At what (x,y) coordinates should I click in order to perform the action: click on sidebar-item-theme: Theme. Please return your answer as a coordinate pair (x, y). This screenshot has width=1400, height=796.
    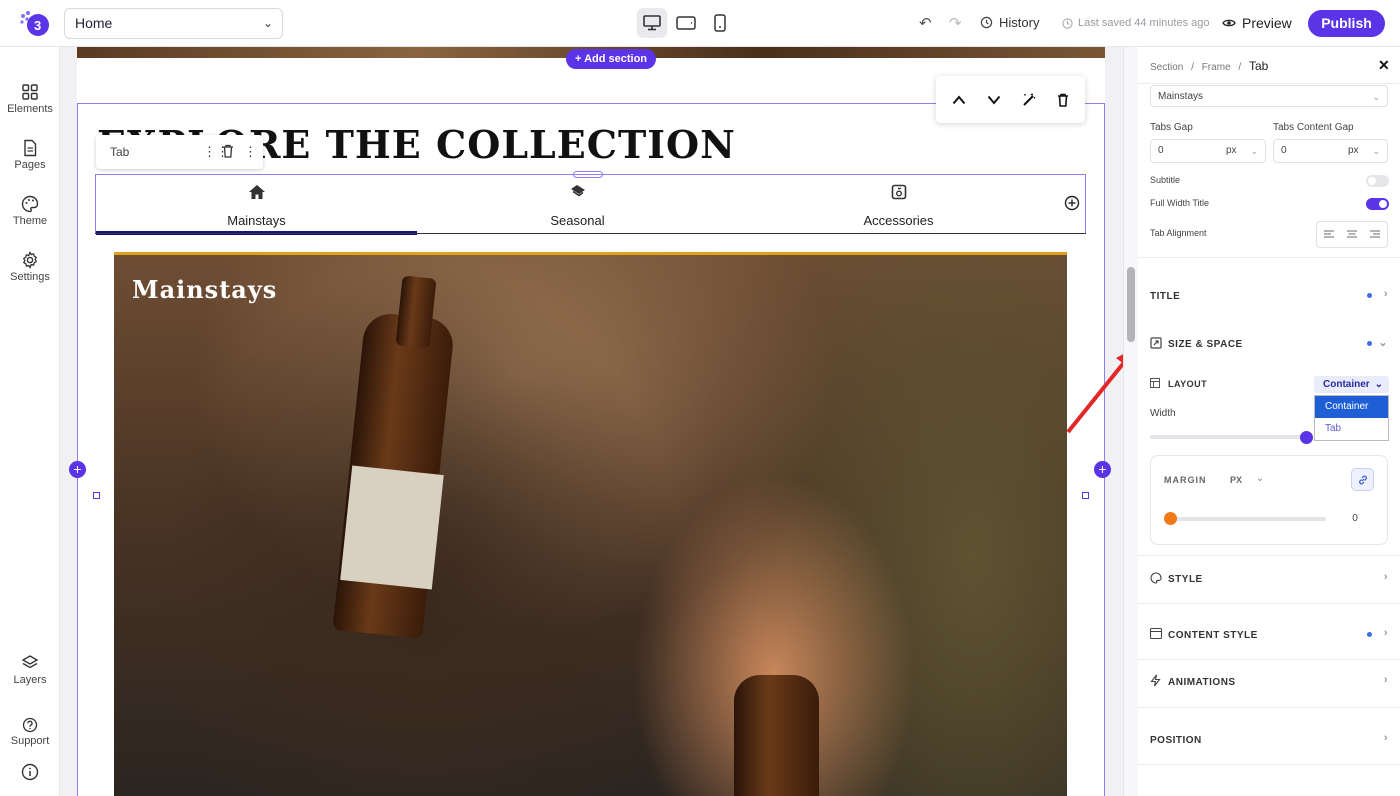
    Looking at the image, I should click on (30, 211).